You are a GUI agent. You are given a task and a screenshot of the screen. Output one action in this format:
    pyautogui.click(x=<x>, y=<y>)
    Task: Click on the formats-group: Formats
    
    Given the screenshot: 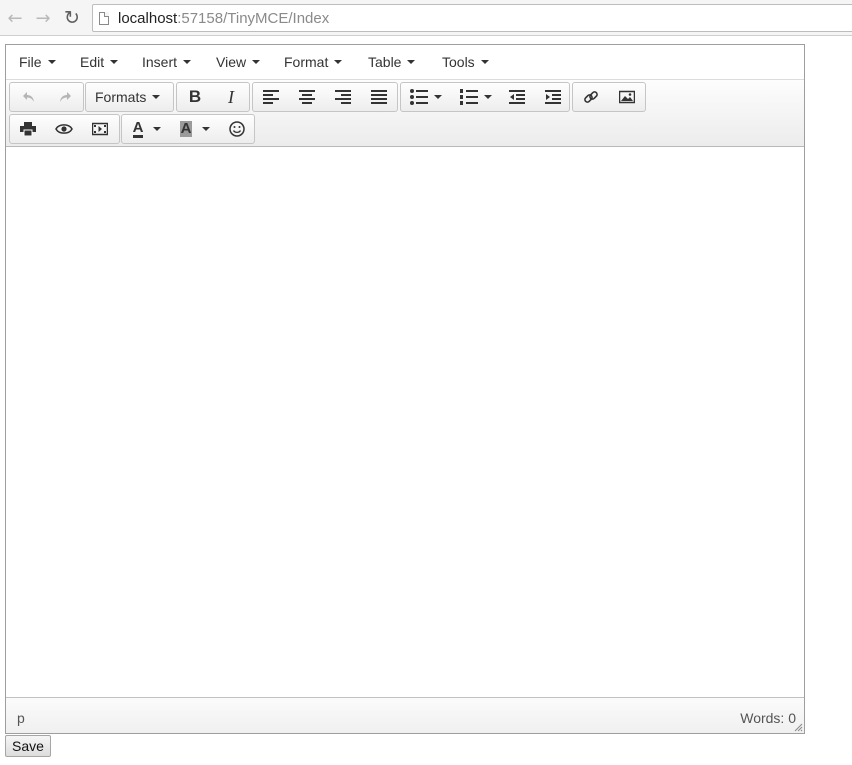 What is the action you would take?
    pyautogui.click(x=129, y=97)
    